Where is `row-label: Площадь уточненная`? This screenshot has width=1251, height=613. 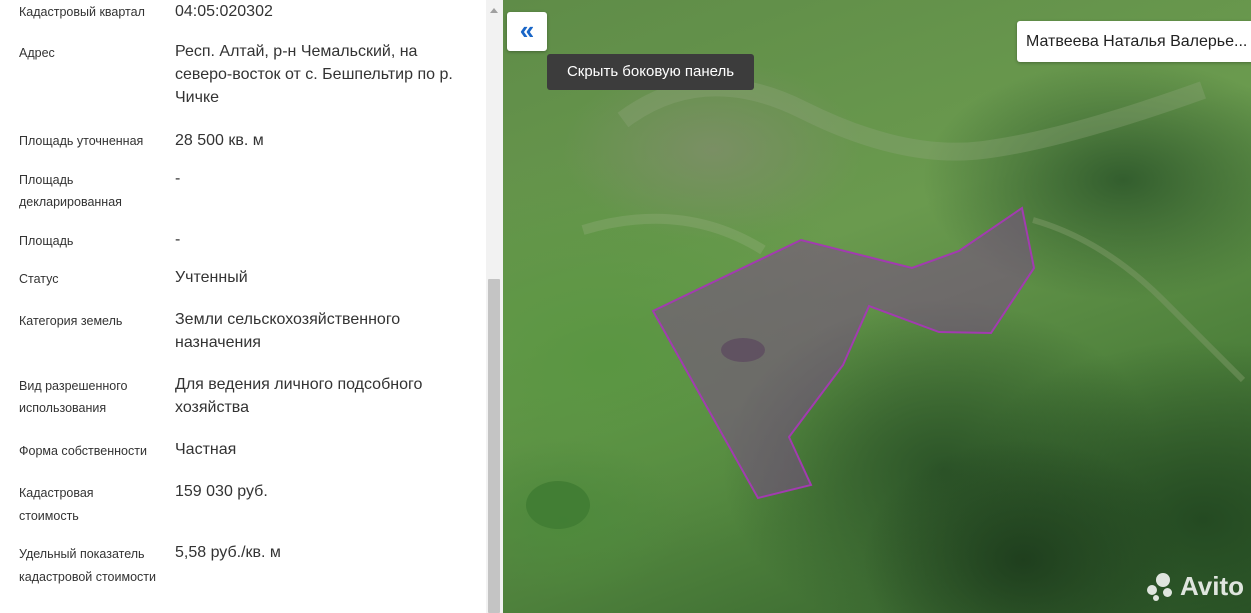 row-label: Площадь уточненная is located at coordinates (81, 141).